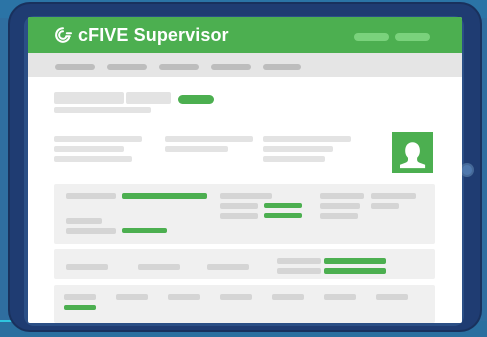 This screenshot has width=487, height=337. I want to click on page-subtitle-placeholder, so click(148, 98).